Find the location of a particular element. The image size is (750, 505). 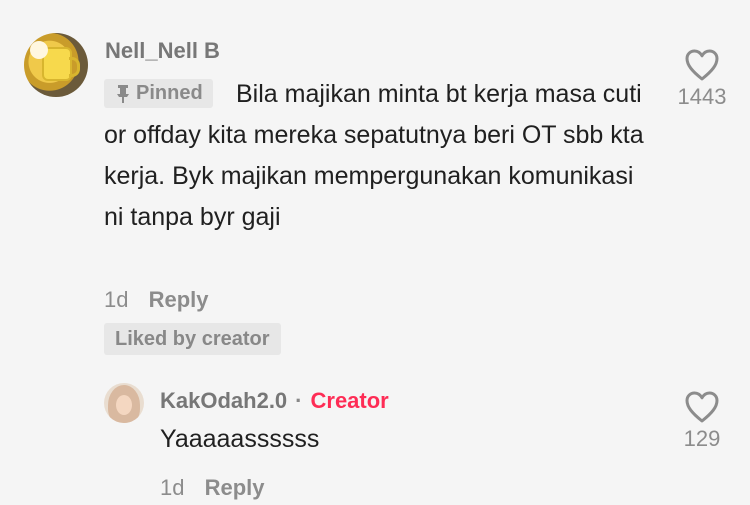

reply-time: 1d is located at coordinates (172, 487).